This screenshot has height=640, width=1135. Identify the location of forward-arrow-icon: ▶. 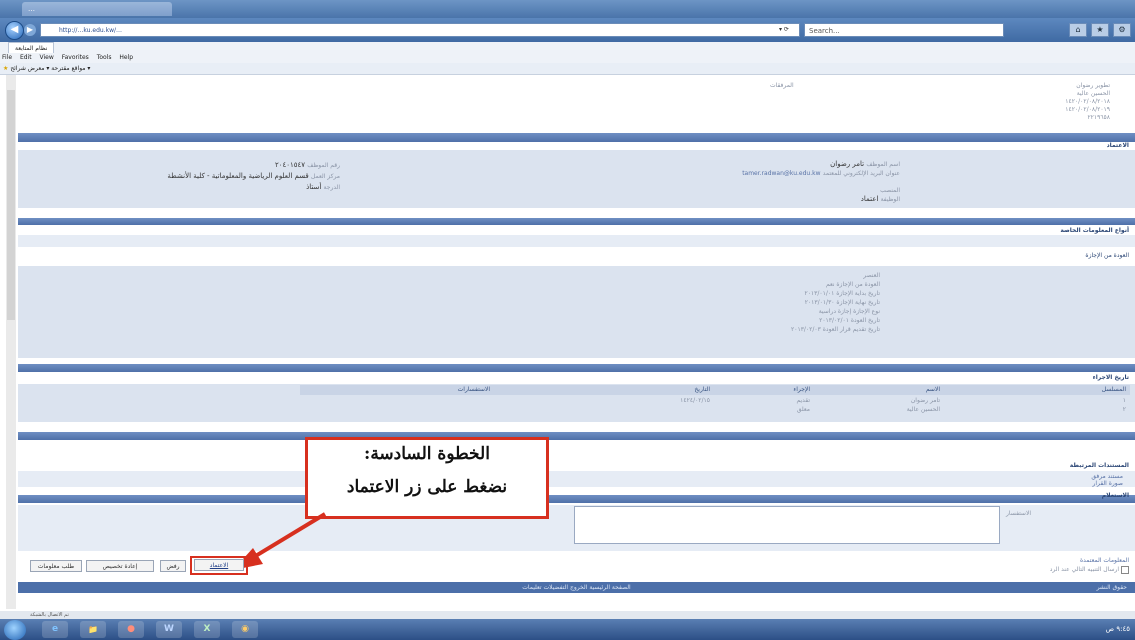
(30, 30).